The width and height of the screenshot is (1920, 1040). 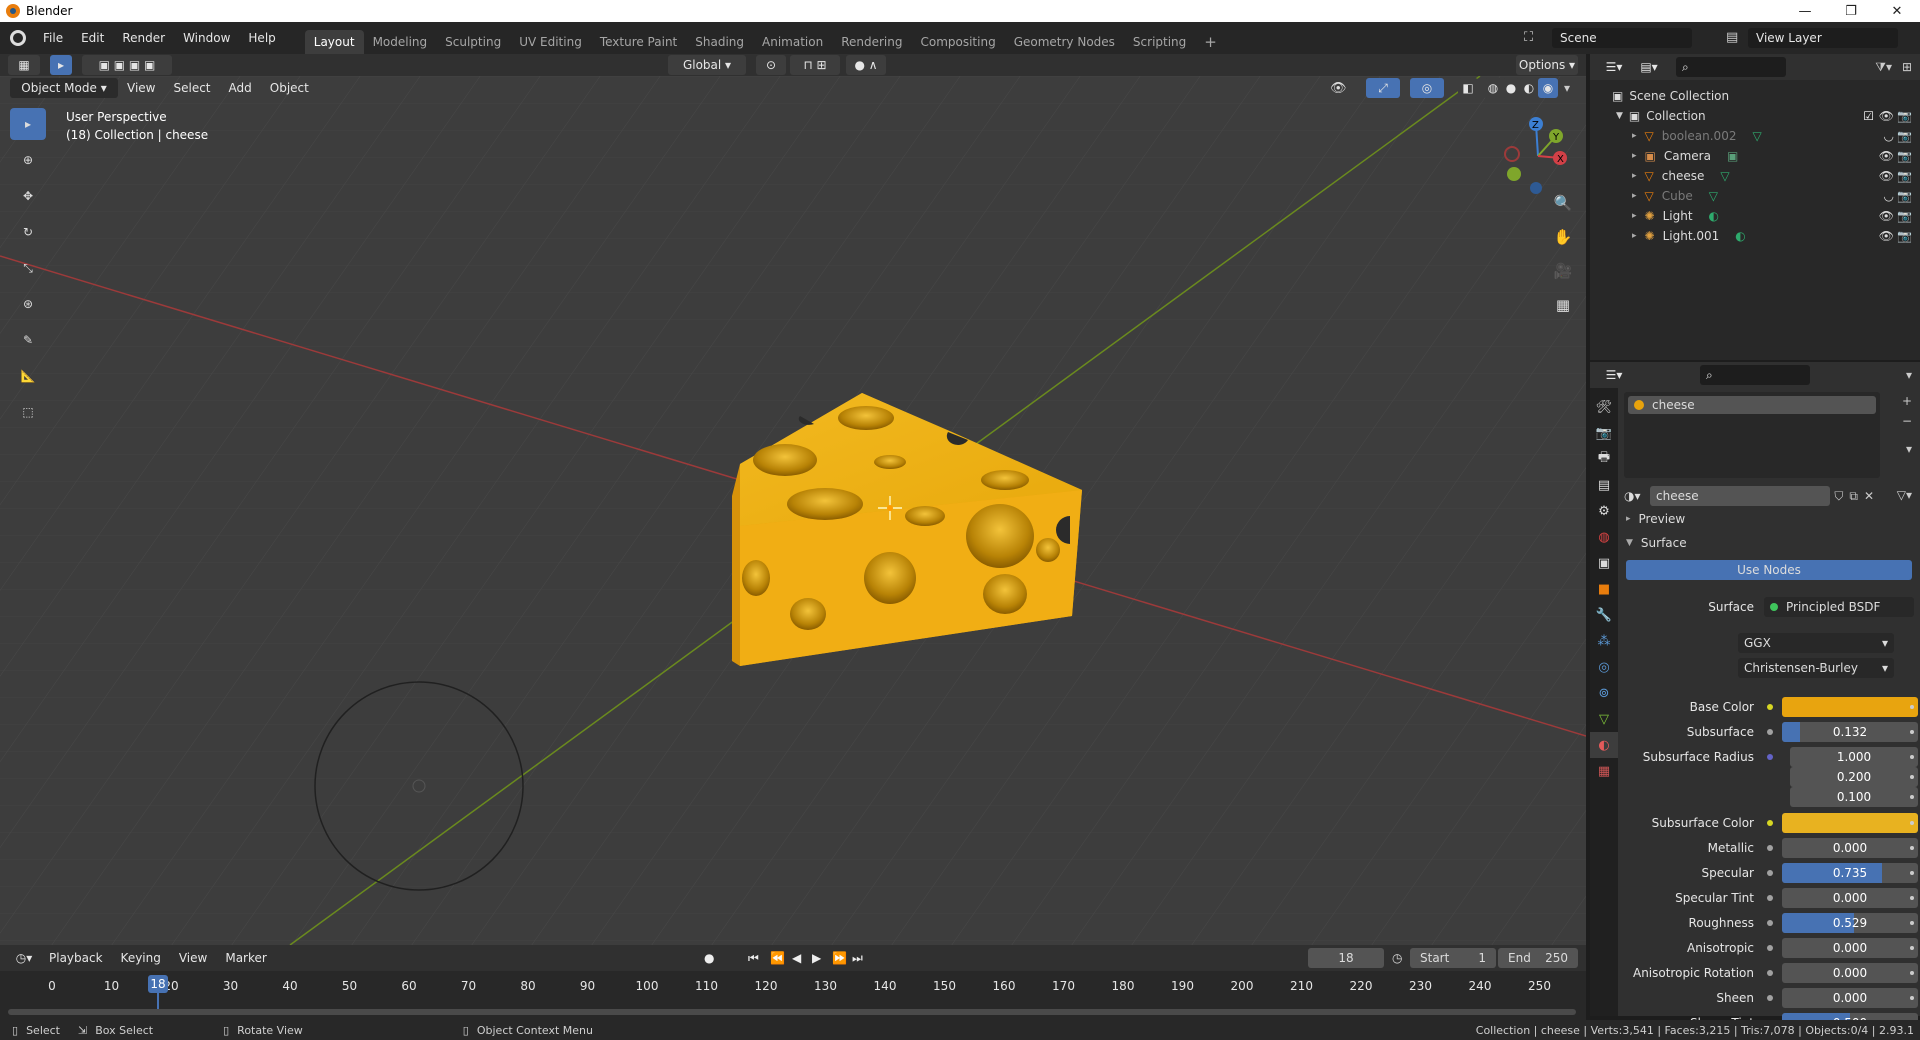 I want to click on editor-type-button: ▦, so click(x=24, y=65).